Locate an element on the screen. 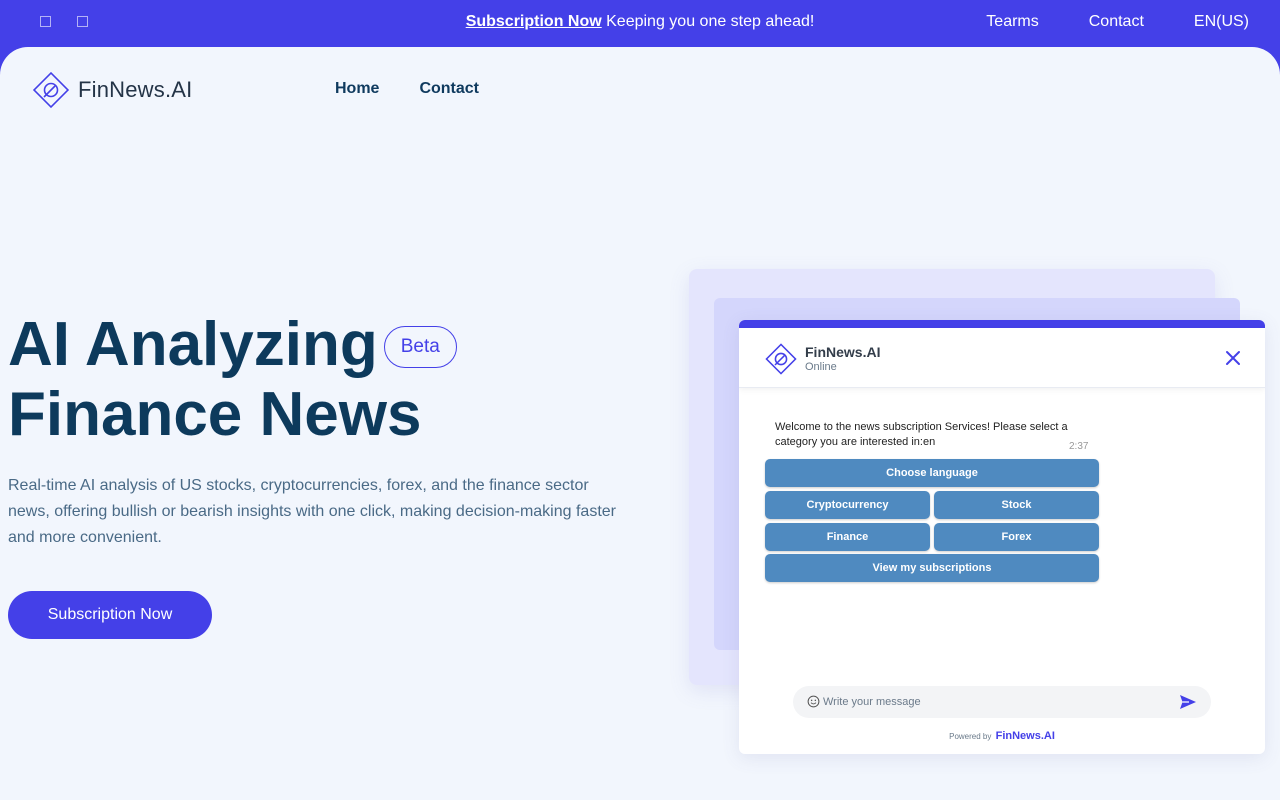  site-logo: FinNews.AI is located at coordinates (111, 90).